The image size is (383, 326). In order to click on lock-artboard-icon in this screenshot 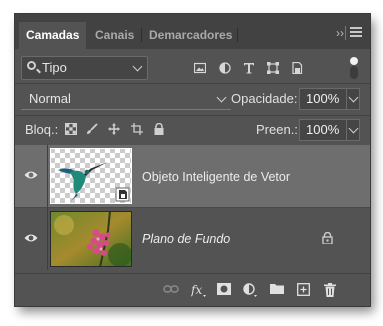, I will do `click(137, 129)`.